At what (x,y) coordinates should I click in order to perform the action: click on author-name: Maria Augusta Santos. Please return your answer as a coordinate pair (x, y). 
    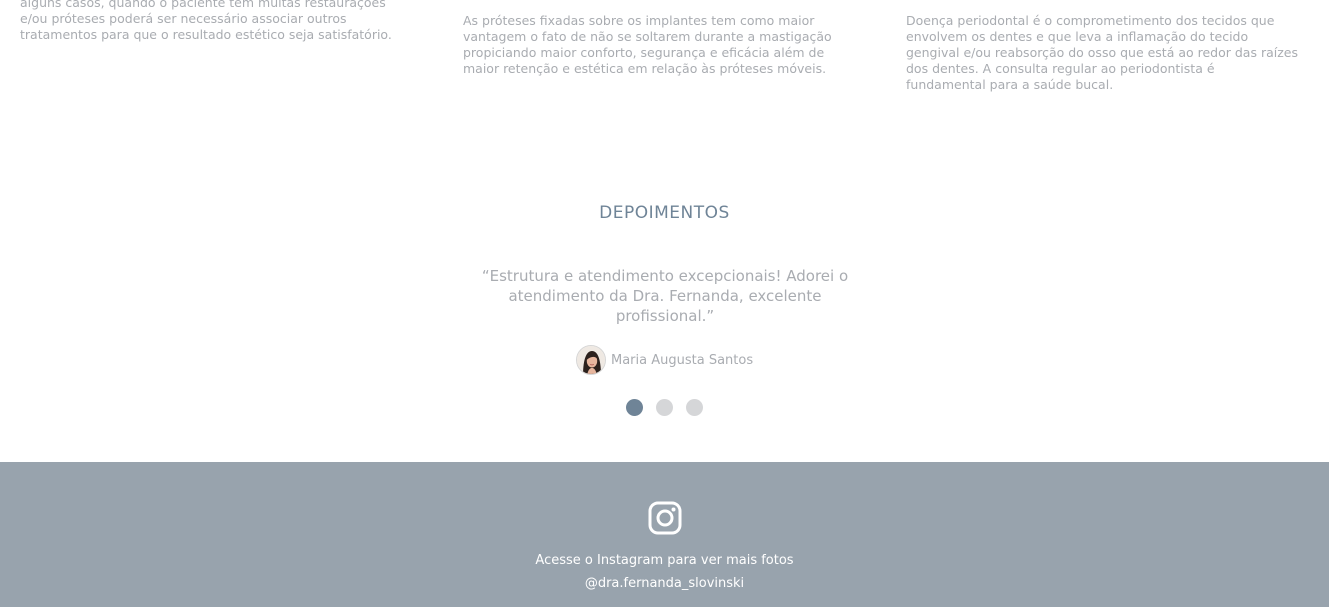
    Looking at the image, I should click on (682, 360).